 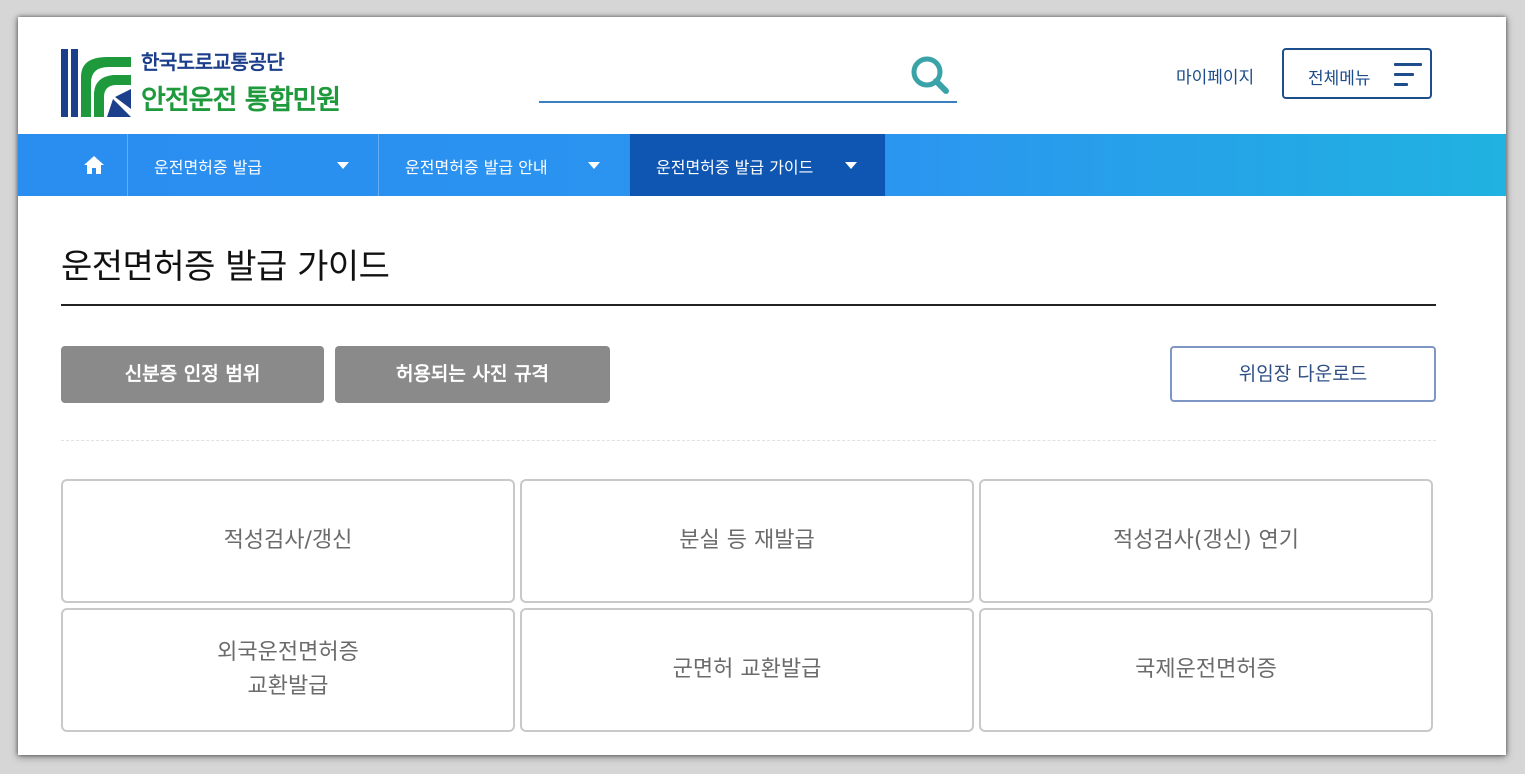 I want to click on card-label: 군면허 교환발급, so click(x=747, y=669).